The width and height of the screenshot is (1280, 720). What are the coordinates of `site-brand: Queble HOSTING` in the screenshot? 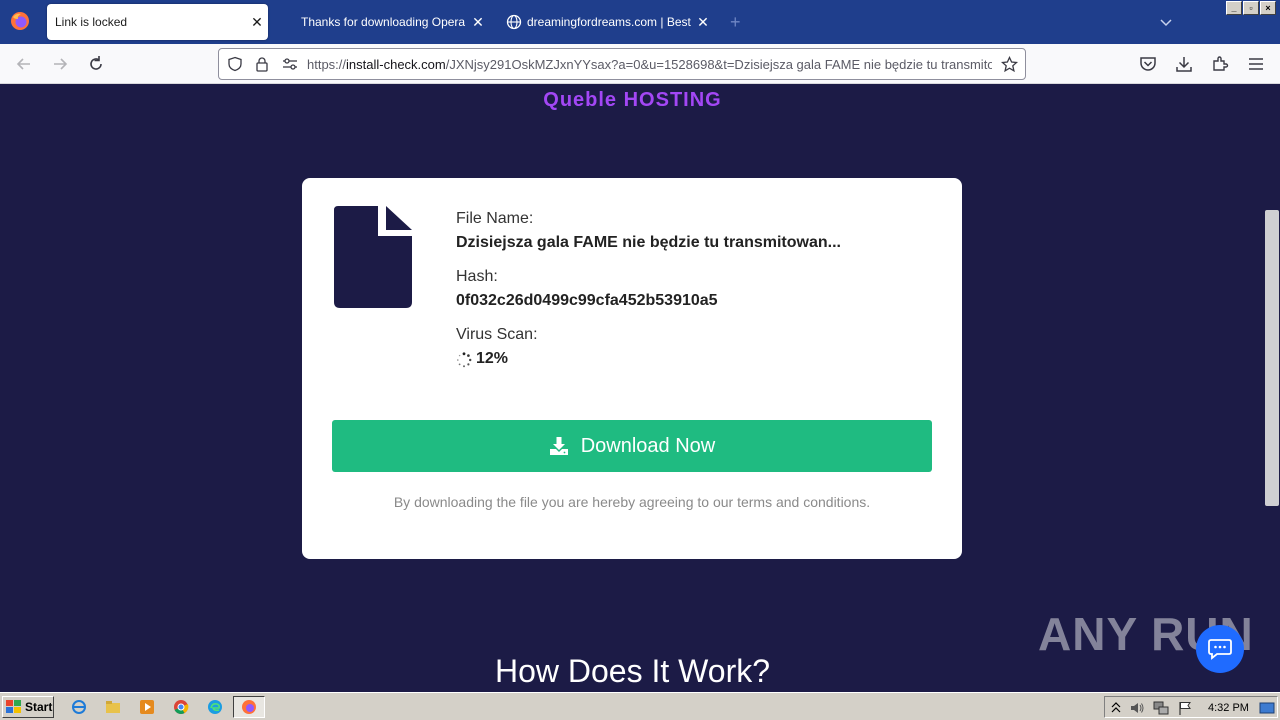 It's located at (632, 100).